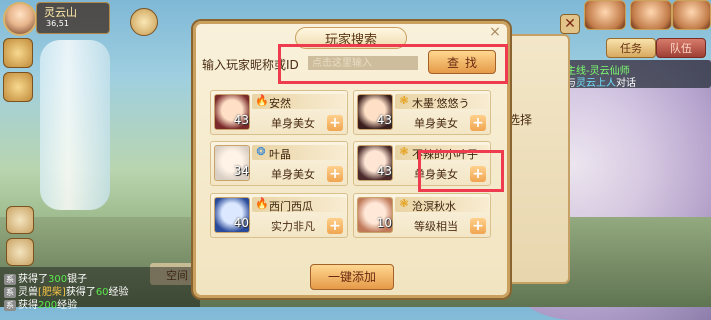 The height and width of the screenshot is (320, 711). What do you see at coordinates (445, 154) in the screenshot?
I see `player-name: 不辣的小叶子` at bounding box center [445, 154].